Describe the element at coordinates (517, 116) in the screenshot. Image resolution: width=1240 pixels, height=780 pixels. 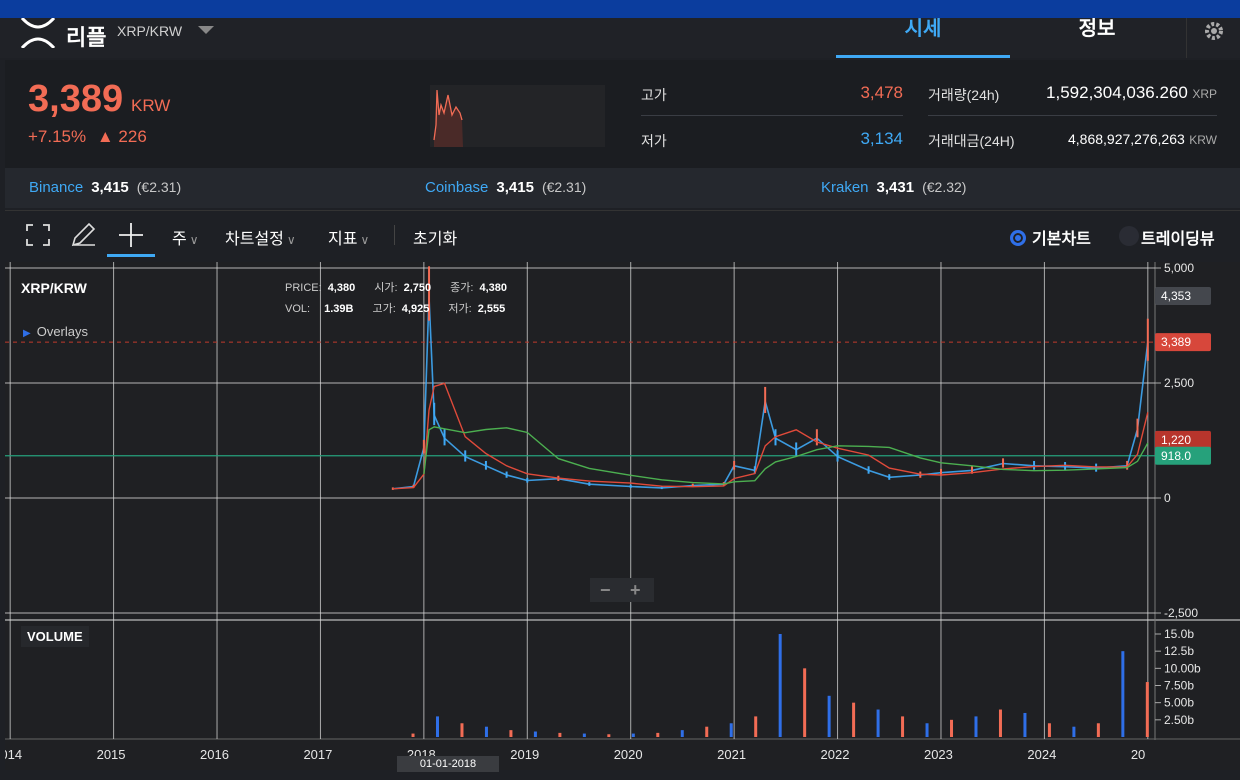
I see `price-sparkline` at that location.